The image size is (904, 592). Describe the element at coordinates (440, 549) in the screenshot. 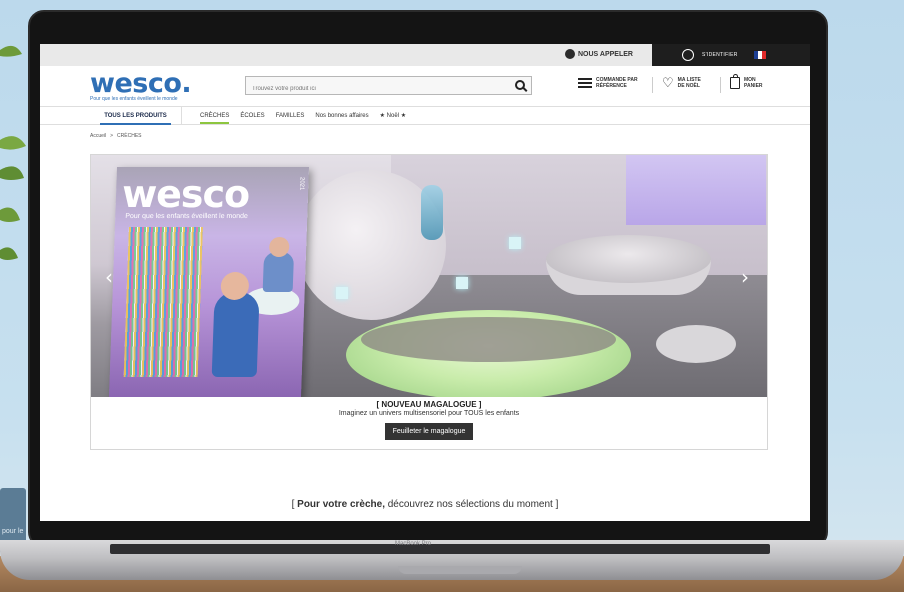

I see `keyboard-strip` at that location.